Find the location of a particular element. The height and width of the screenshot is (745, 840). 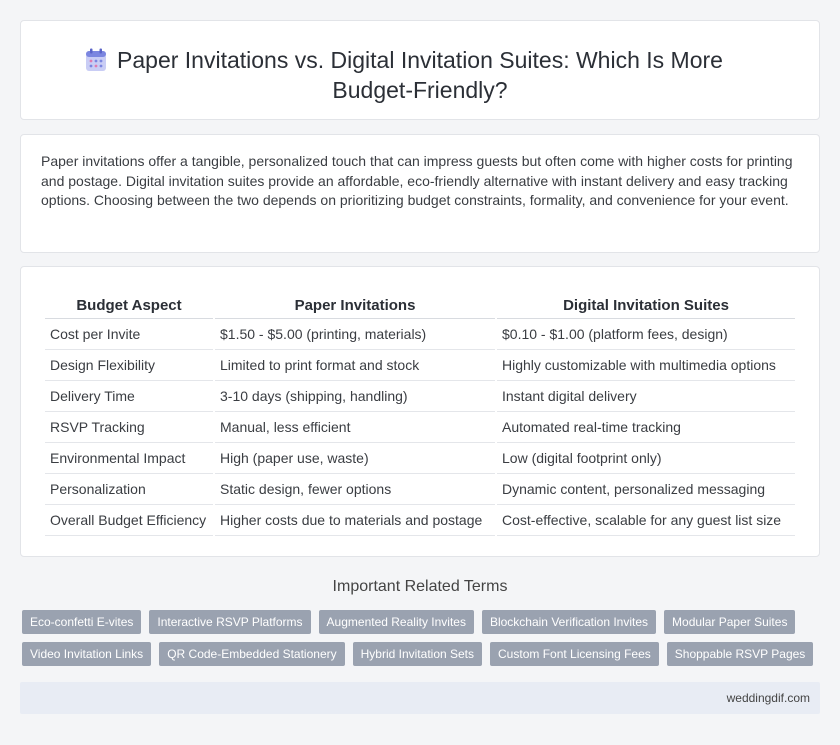

table-cell: Personalization is located at coordinates (129, 489).